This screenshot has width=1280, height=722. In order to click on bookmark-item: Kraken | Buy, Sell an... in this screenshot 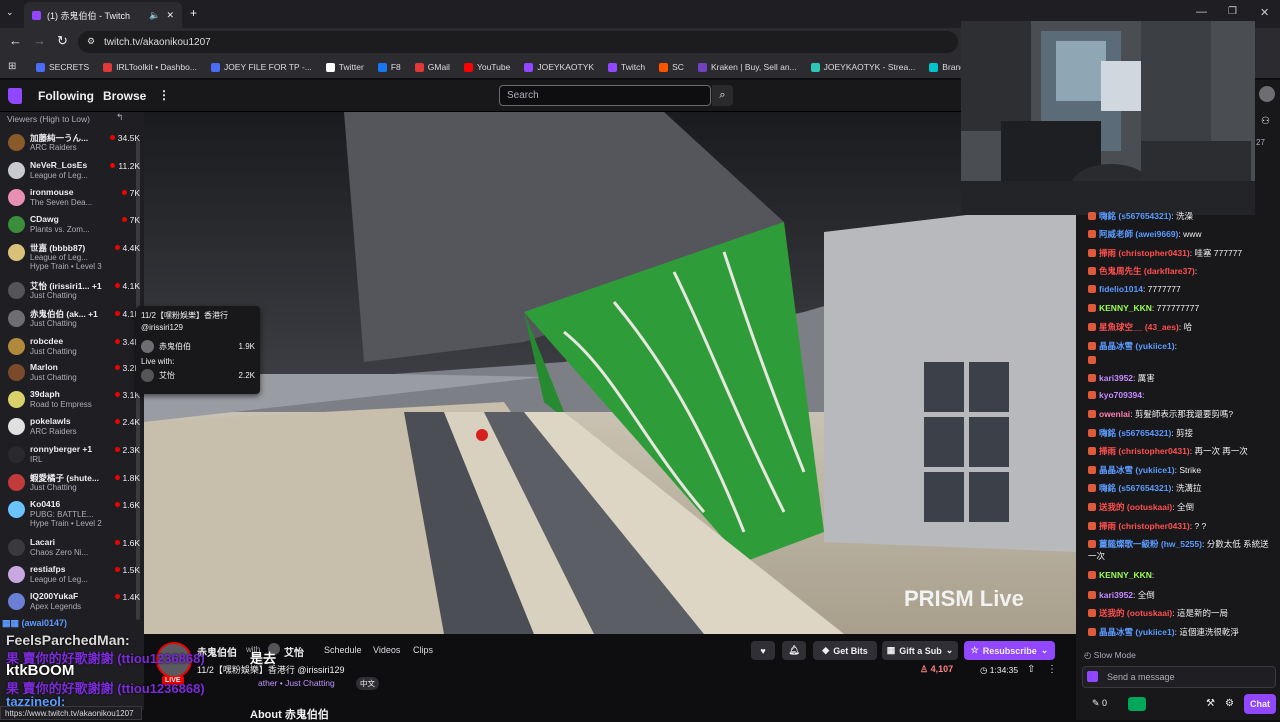, I will do `click(747, 67)`.